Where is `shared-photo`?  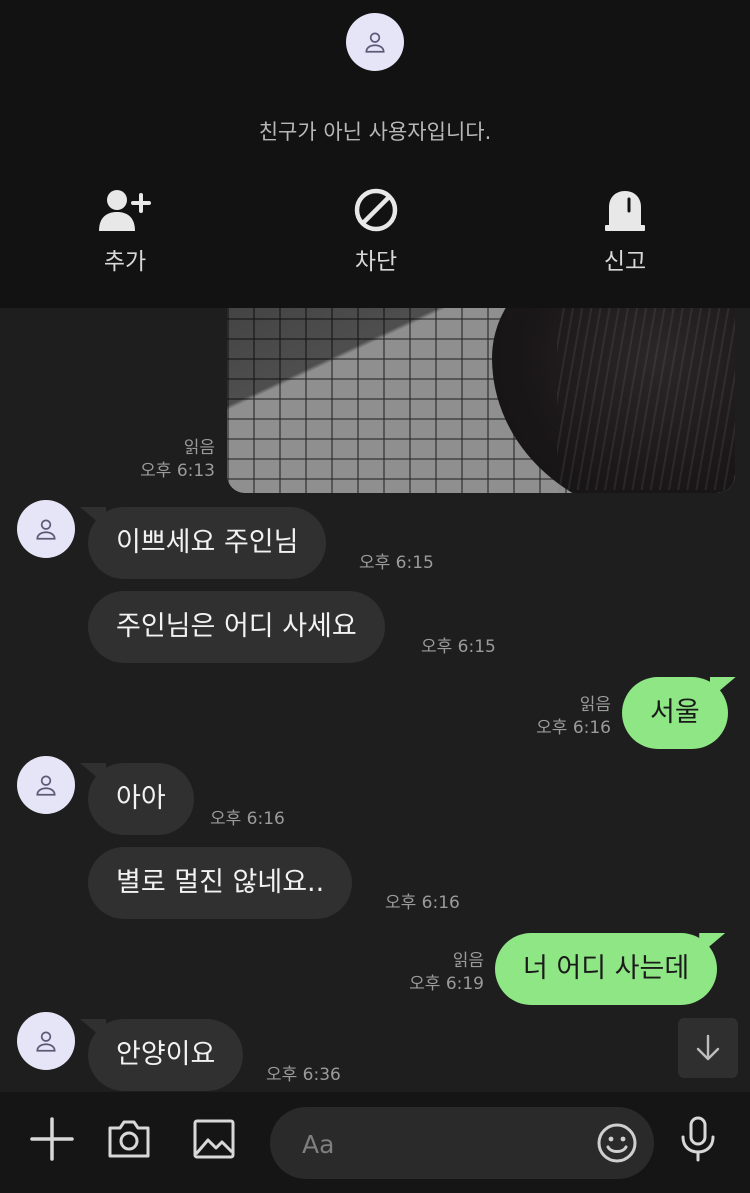 shared-photo is located at coordinates (481, 386).